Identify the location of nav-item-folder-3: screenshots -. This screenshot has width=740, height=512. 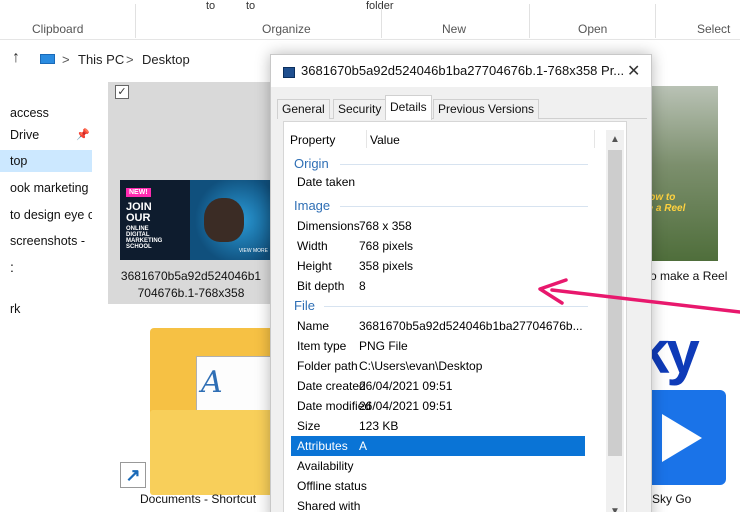
(46, 241).